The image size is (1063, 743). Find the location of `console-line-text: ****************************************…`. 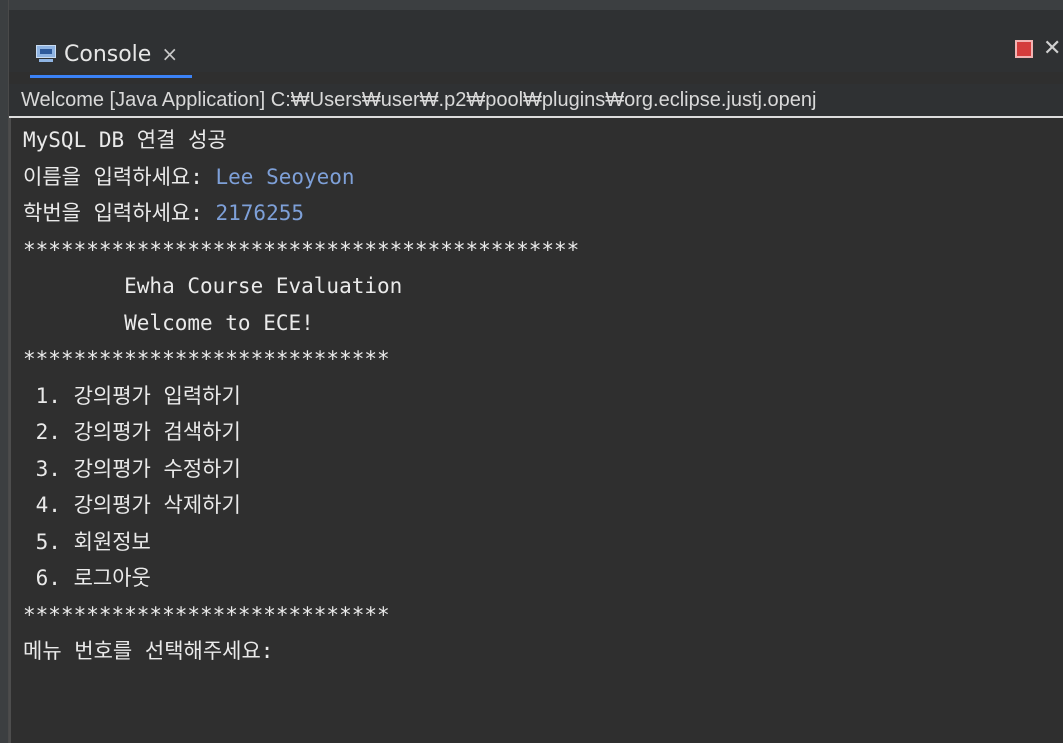

console-line-text: ****************************************… is located at coordinates (301, 249).